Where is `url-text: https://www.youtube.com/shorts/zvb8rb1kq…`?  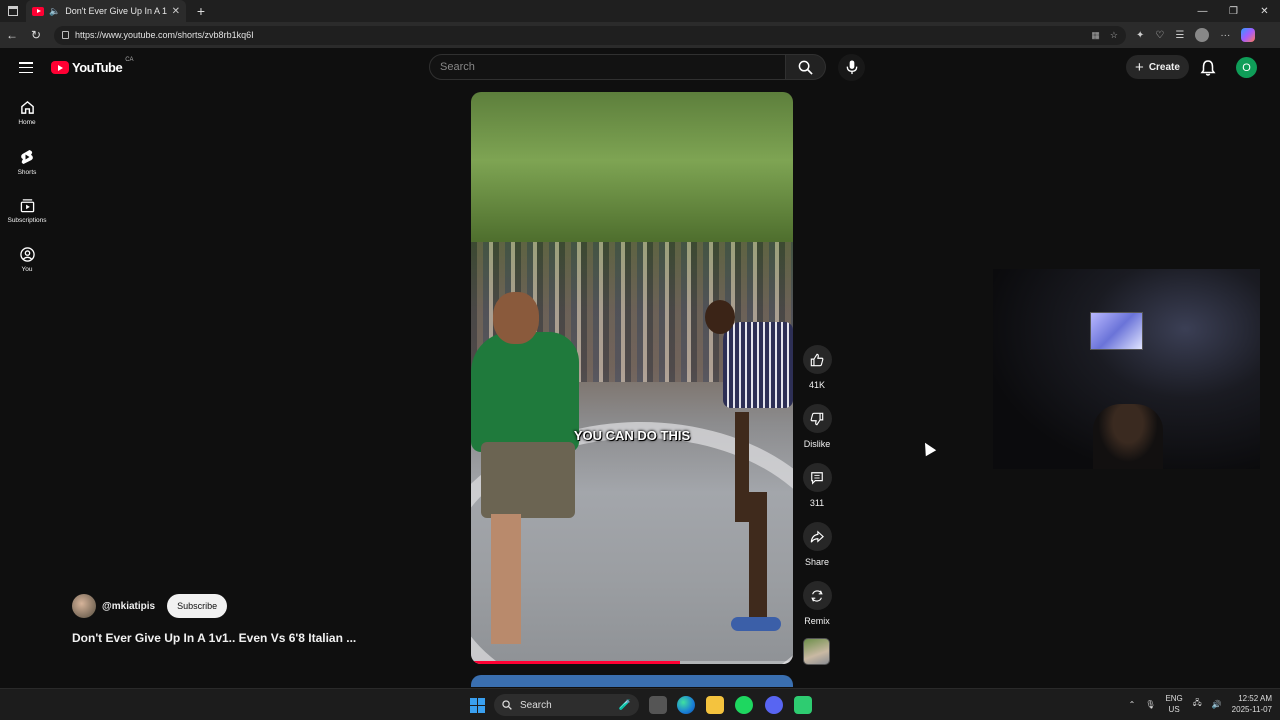
url-text: https://www.youtube.com/shorts/zvb8rb1kq… is located at coordinates (164, 35).